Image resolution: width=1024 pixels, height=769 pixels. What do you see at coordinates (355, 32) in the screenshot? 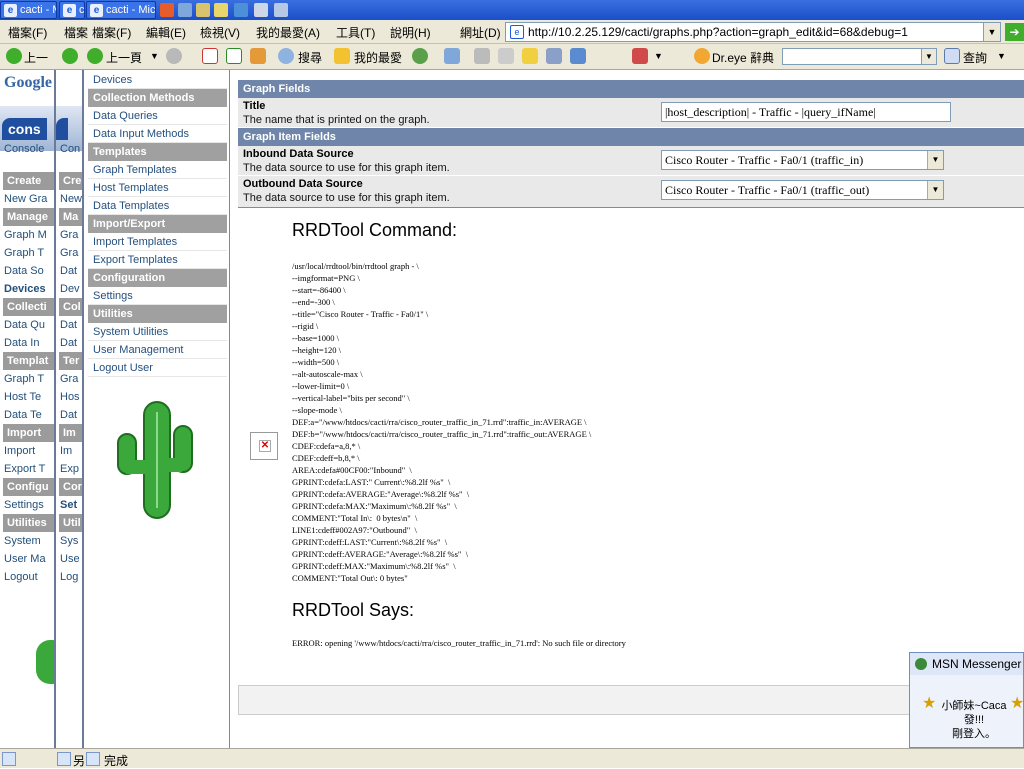
I see `menu-tools: 工具(T)` at bounding box center [355, 32].